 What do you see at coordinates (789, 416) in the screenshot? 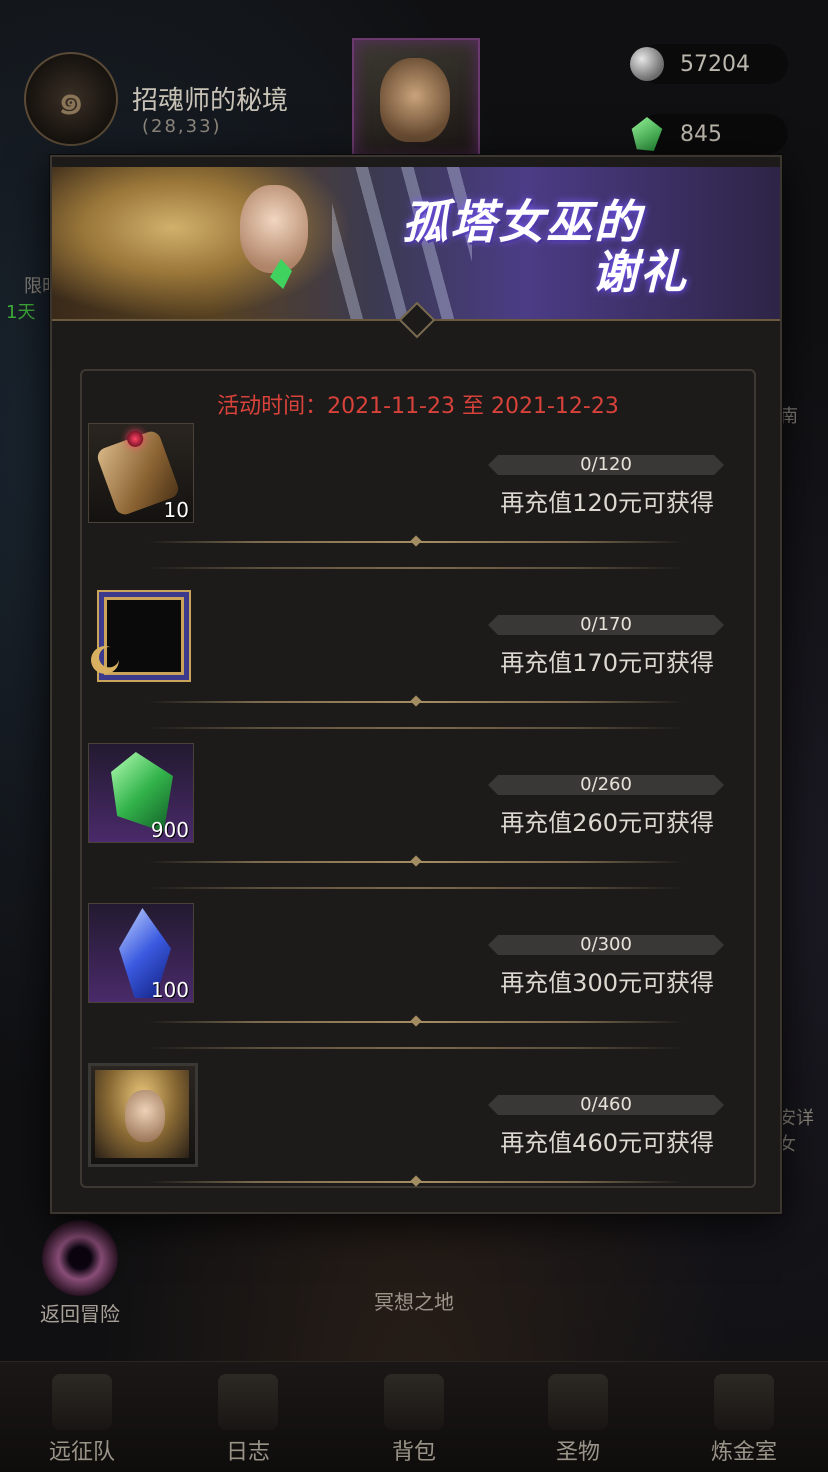
I see `side-label-right: 南` at bounding box center [789, 416].